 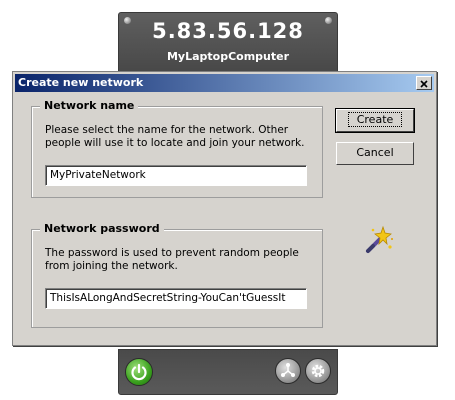 What do you see at coordinates (228, 31) in the screenshot?
I see `ip-address: 5.83.56.128` at bounding box center [228, 31].